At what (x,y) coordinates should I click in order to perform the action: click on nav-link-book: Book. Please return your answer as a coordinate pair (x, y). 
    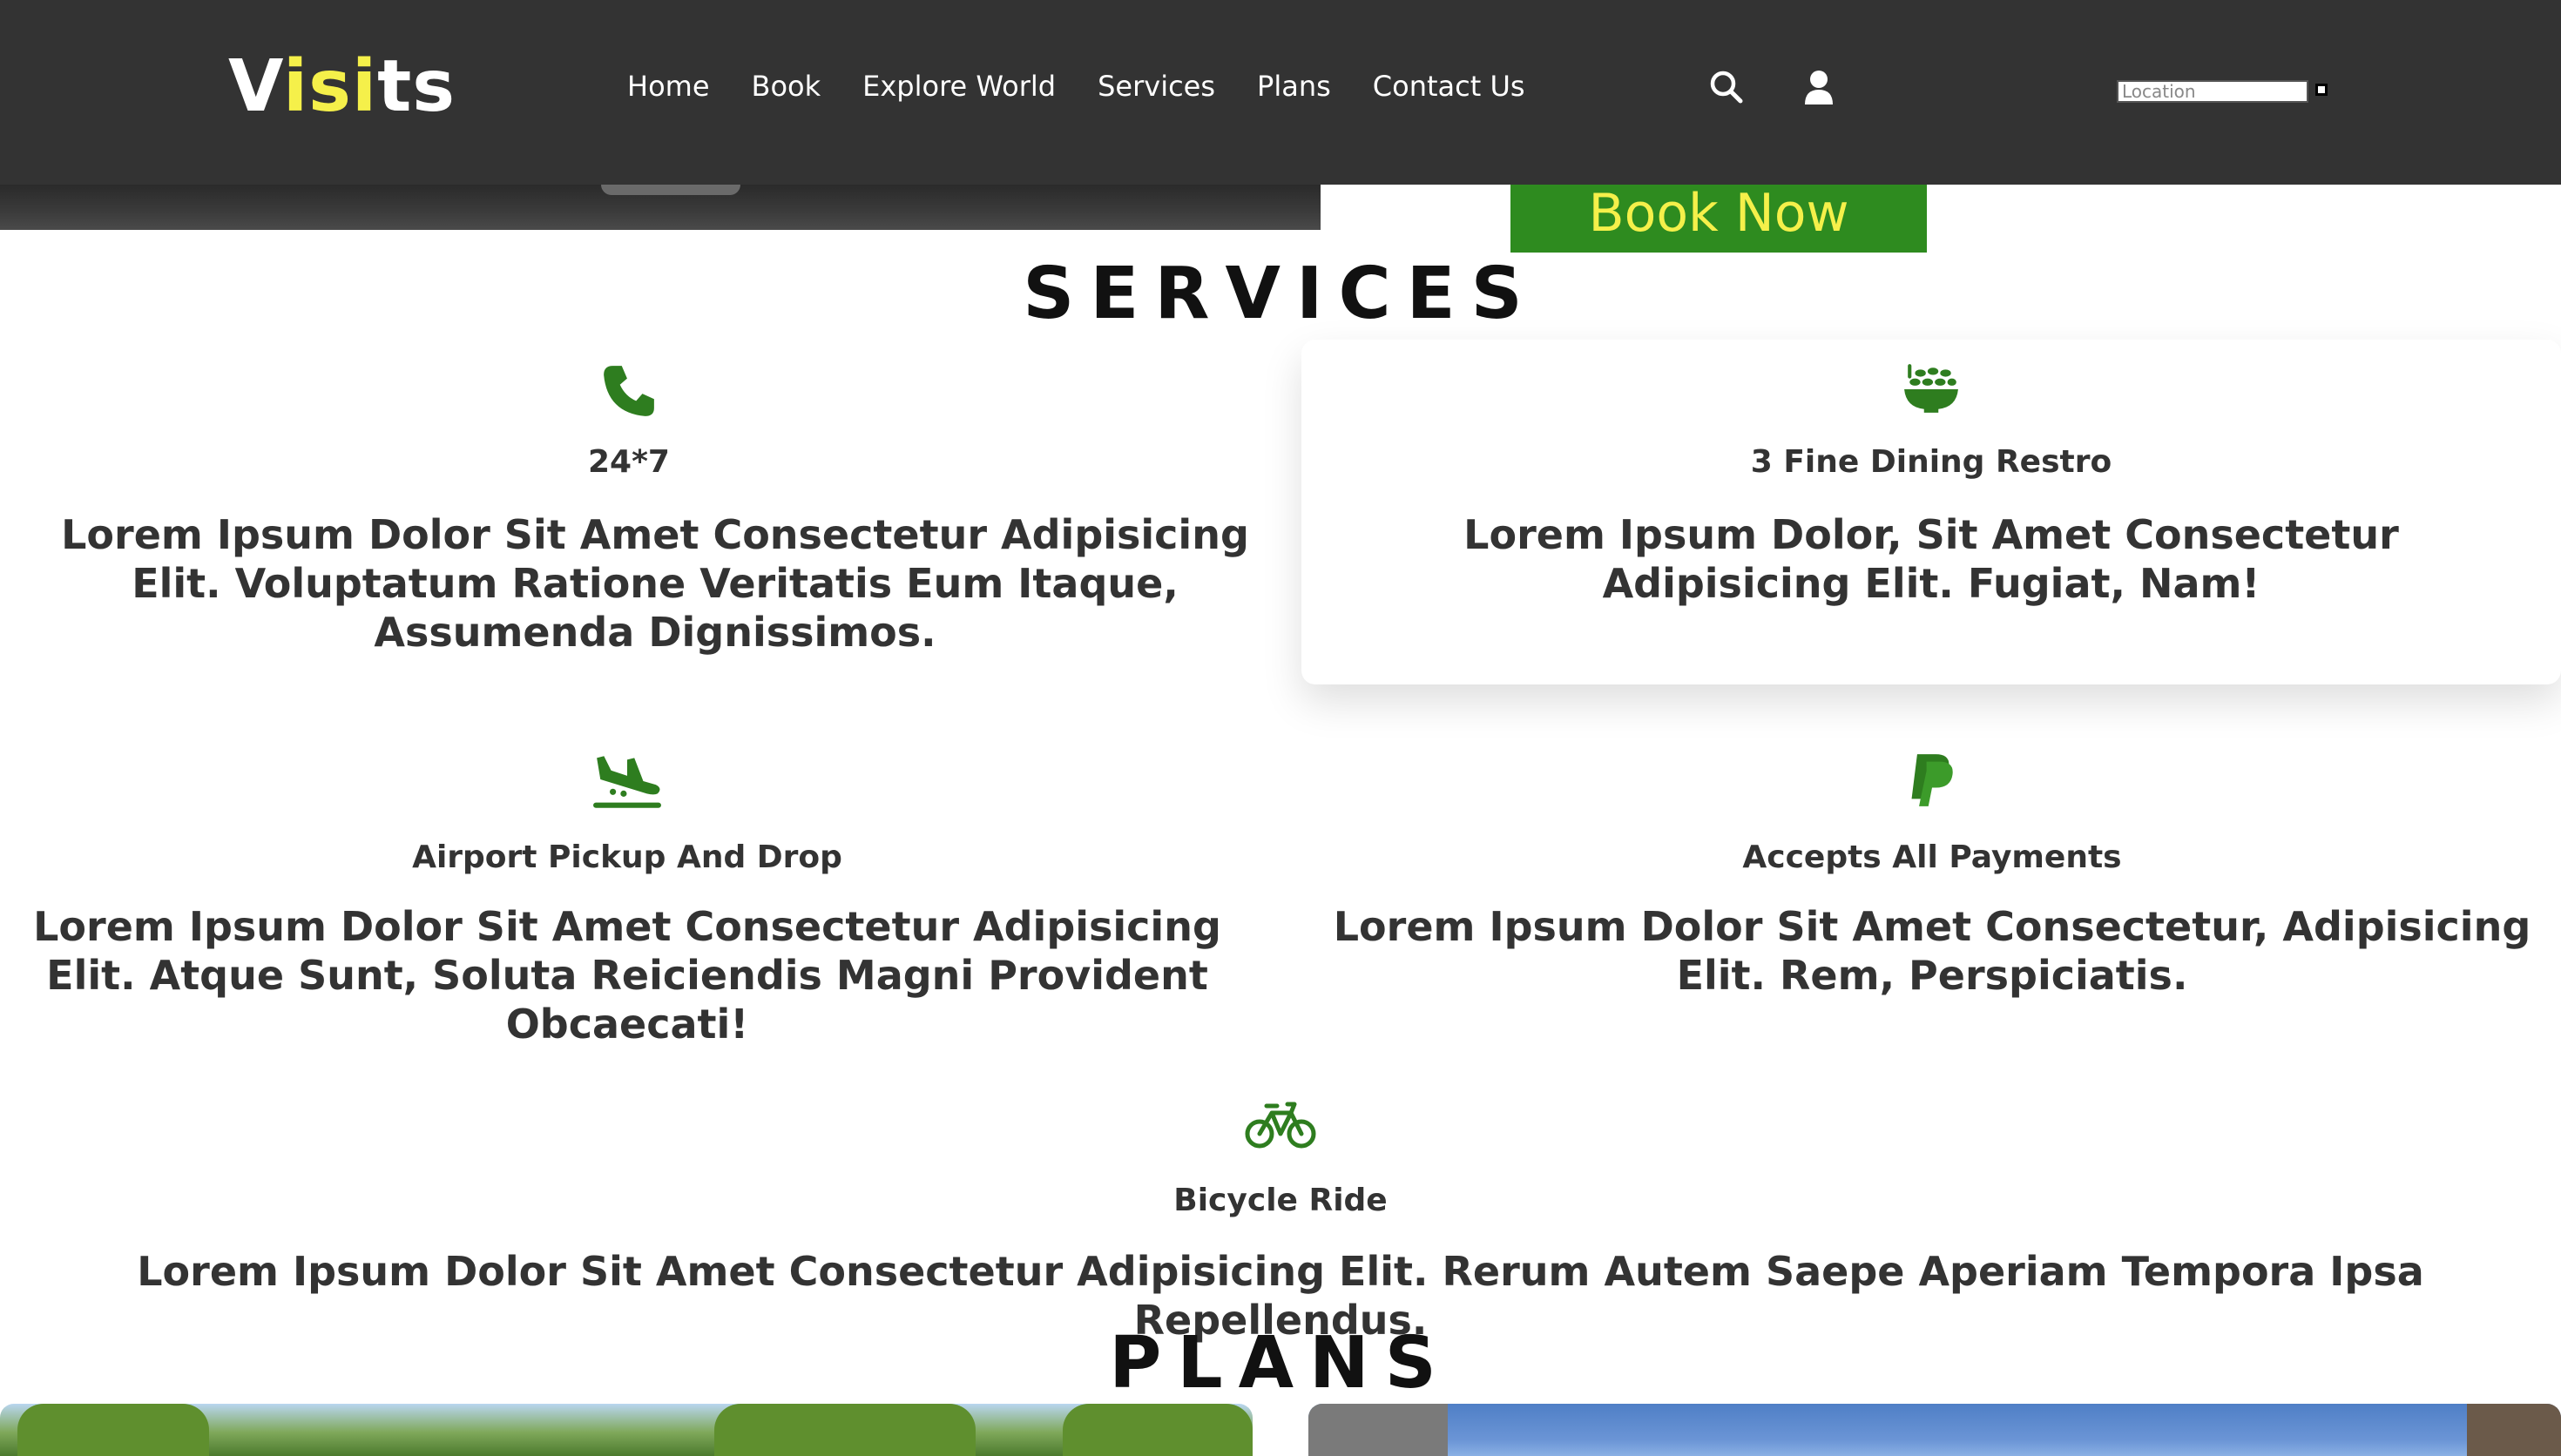
    Looking at the image, I should click on (786, 86).